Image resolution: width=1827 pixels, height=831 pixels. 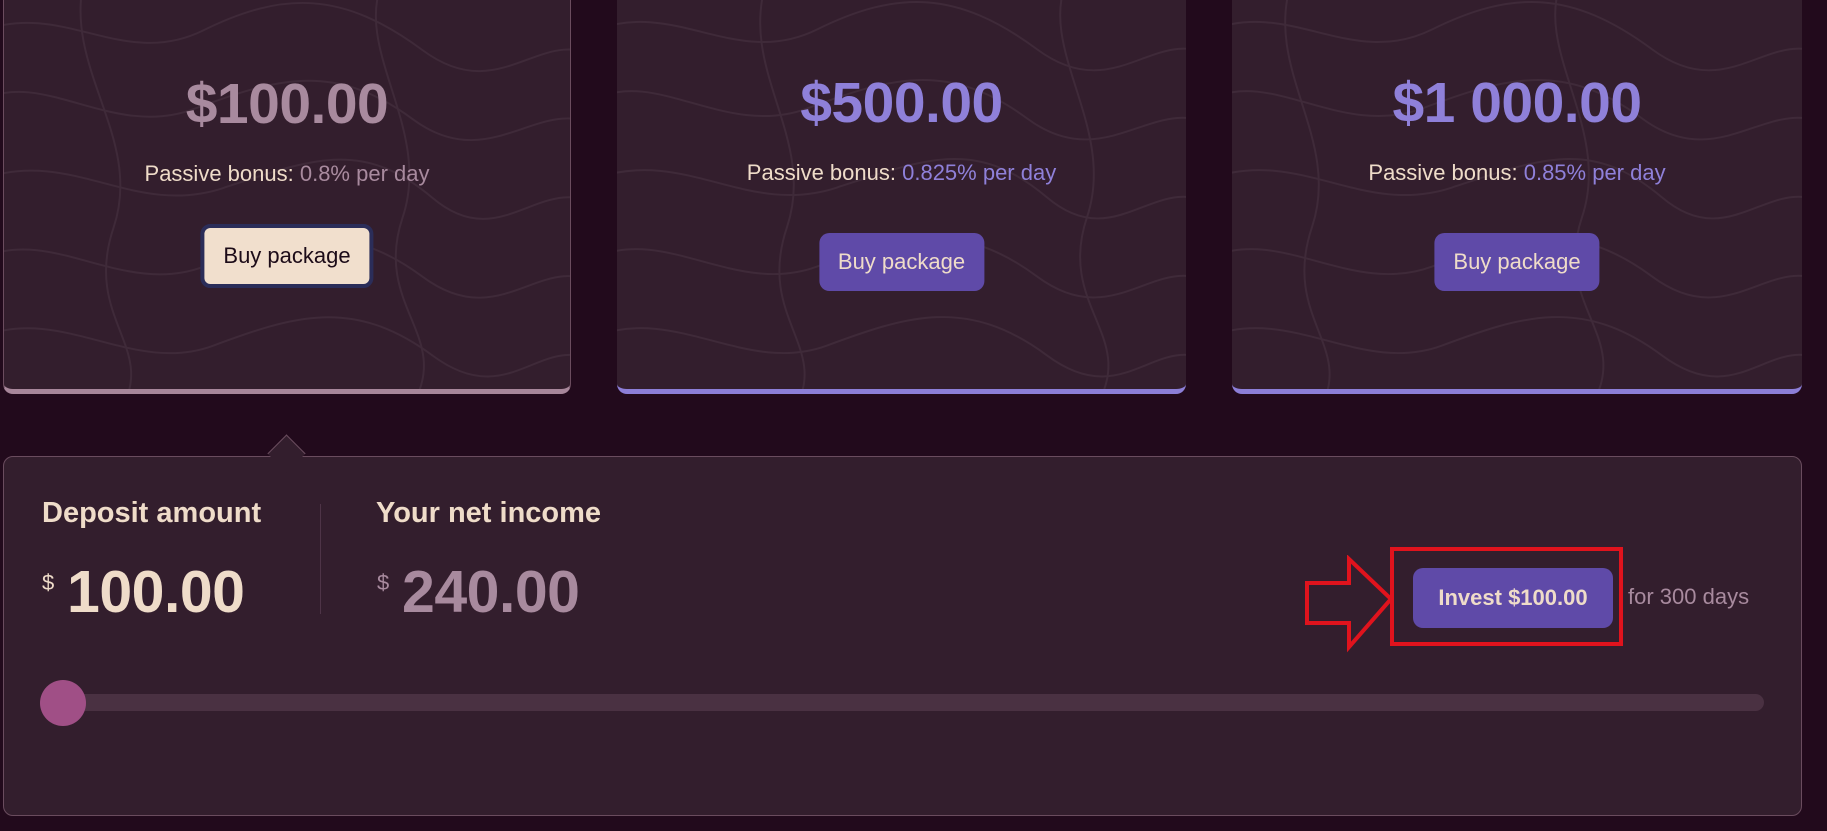 I want to click on deposit-amount-value: 100.00, so click(x=156, y=592).